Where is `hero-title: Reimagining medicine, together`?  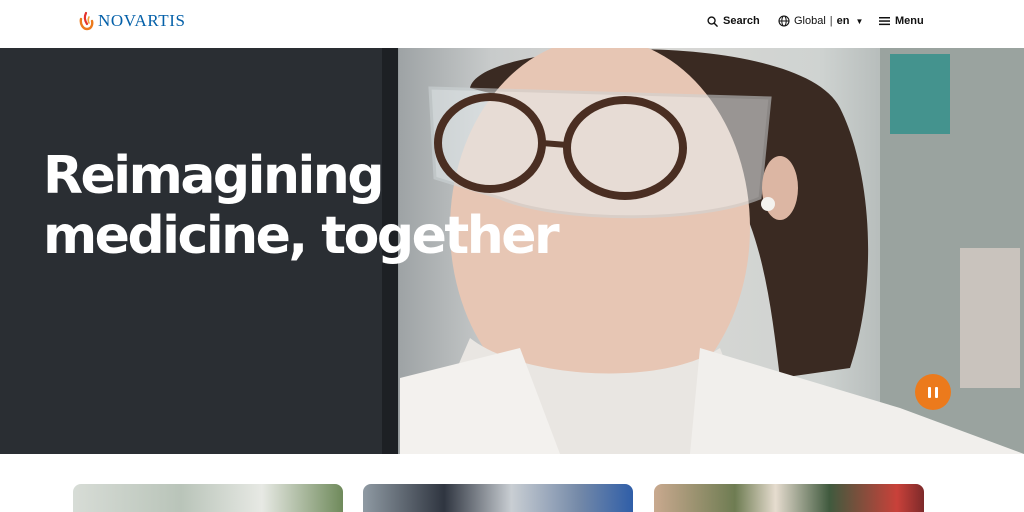 hero-title: Reimagining medicine, together is located at coordinates (303, 206).